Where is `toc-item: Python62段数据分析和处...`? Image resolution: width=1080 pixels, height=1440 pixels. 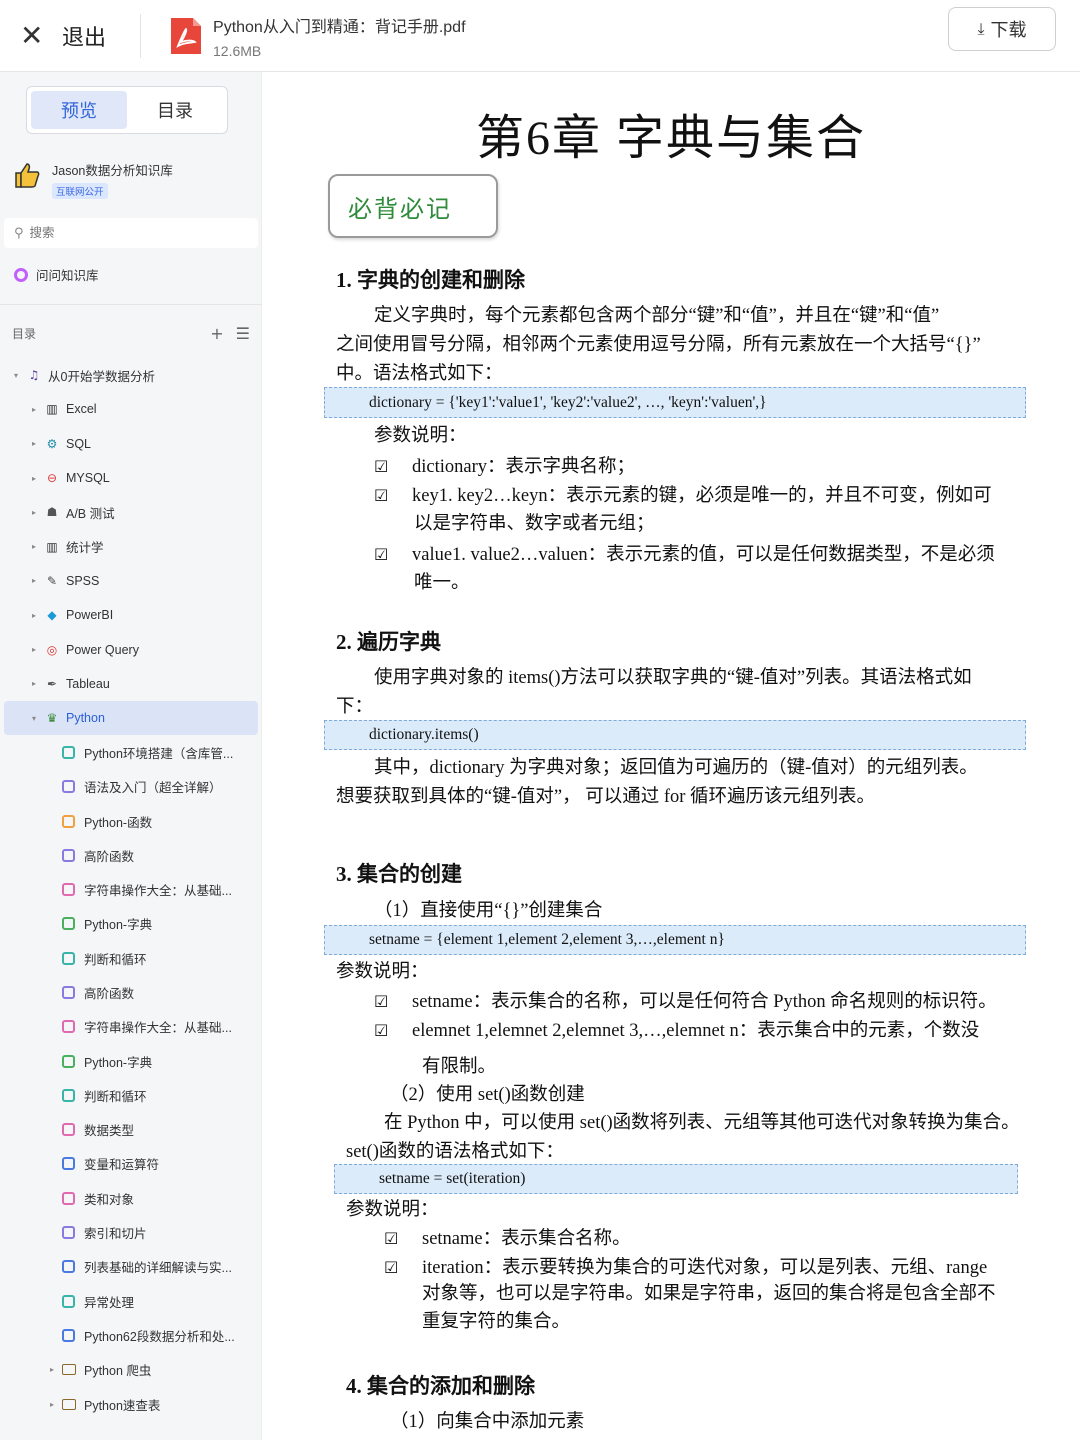 toc-item: Python62段数据分析和处... is located at coordinates (130, 1335).